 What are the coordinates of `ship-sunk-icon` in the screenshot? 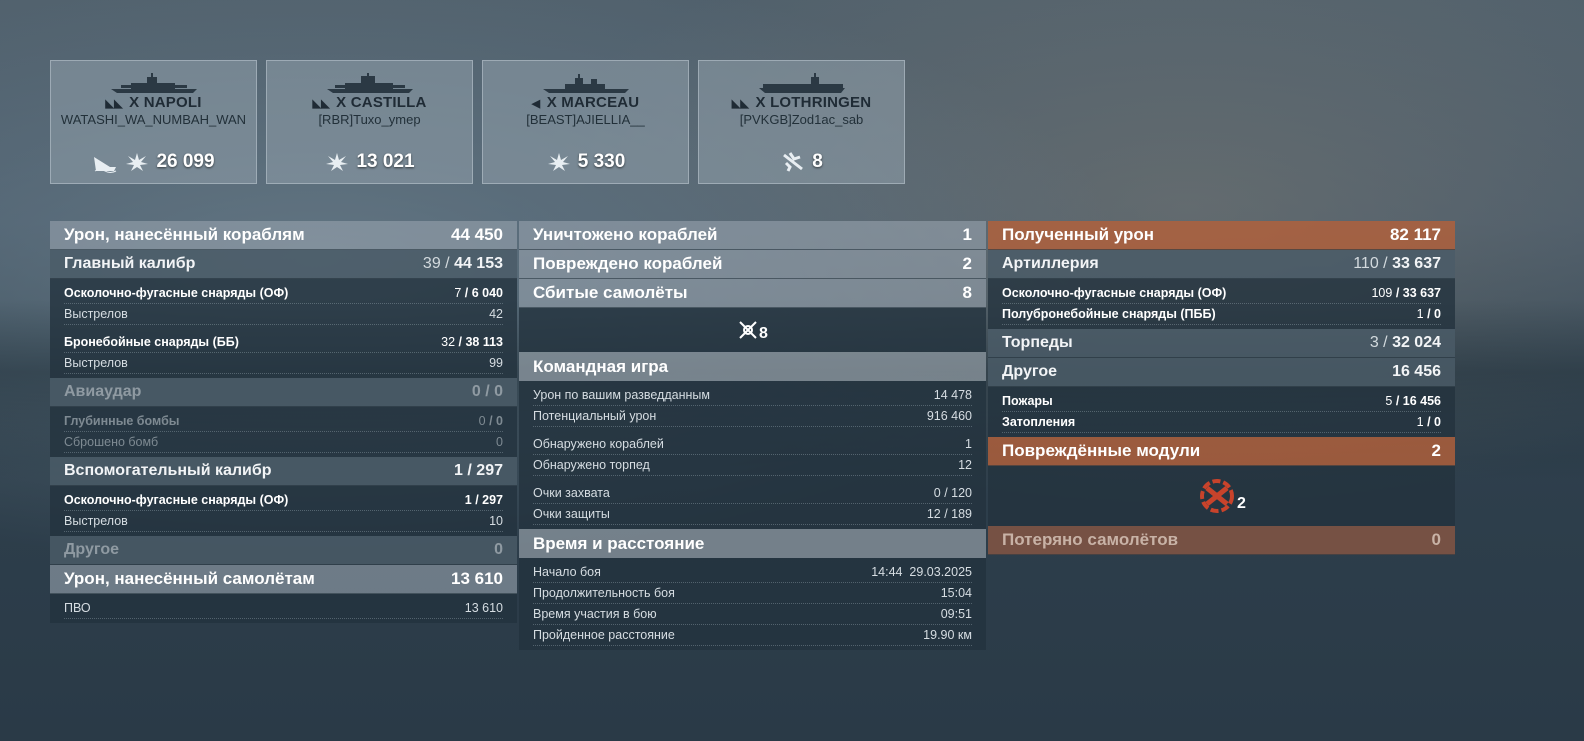 It's located at (105, 165).